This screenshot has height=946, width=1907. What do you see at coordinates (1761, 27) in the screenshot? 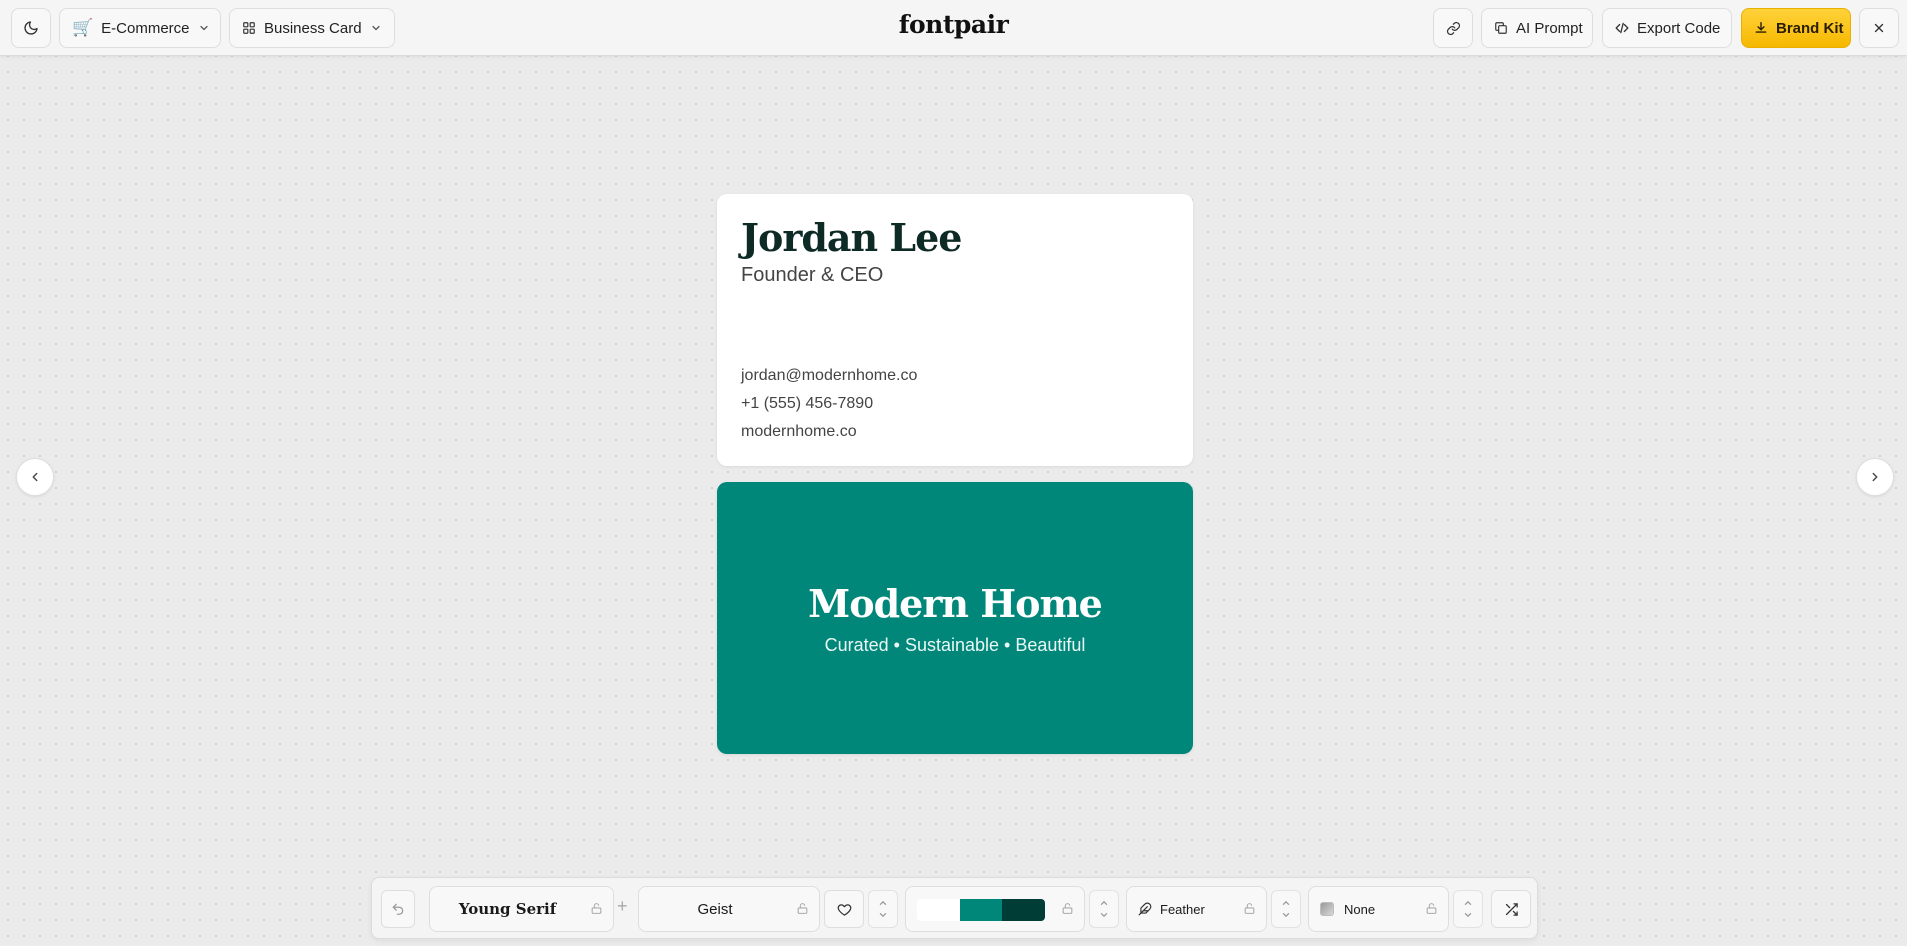
I see `download-icon` at bounding box center [1761, 27].